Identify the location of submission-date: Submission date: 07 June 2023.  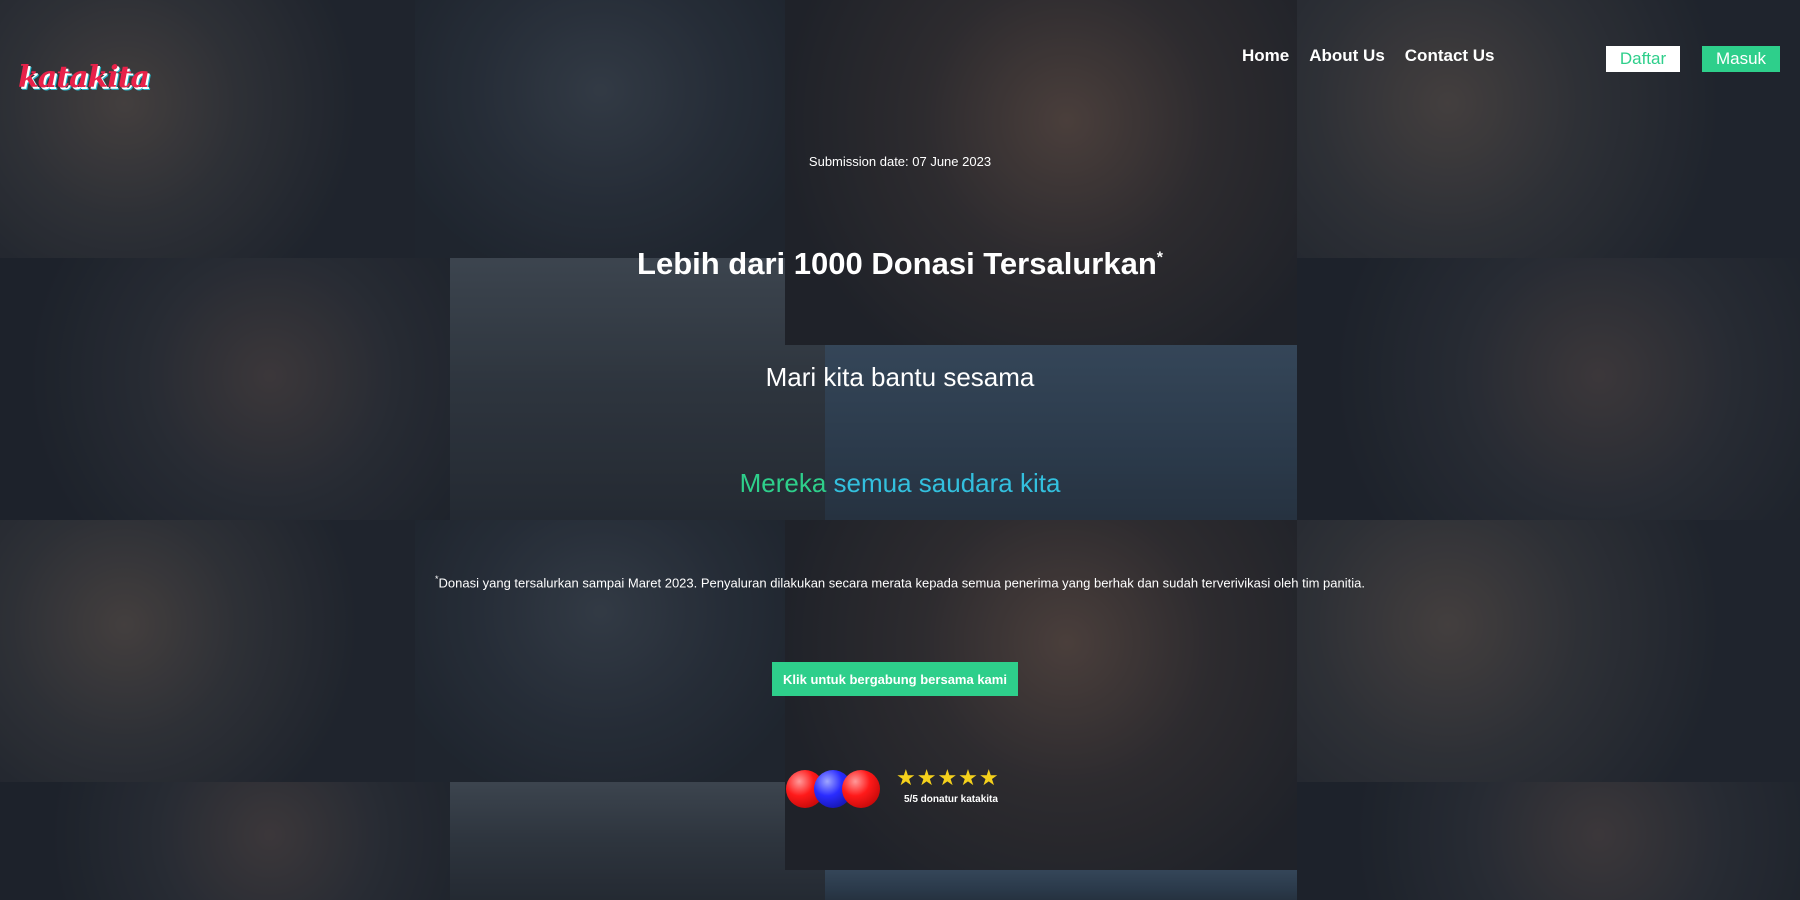
(900, 161).